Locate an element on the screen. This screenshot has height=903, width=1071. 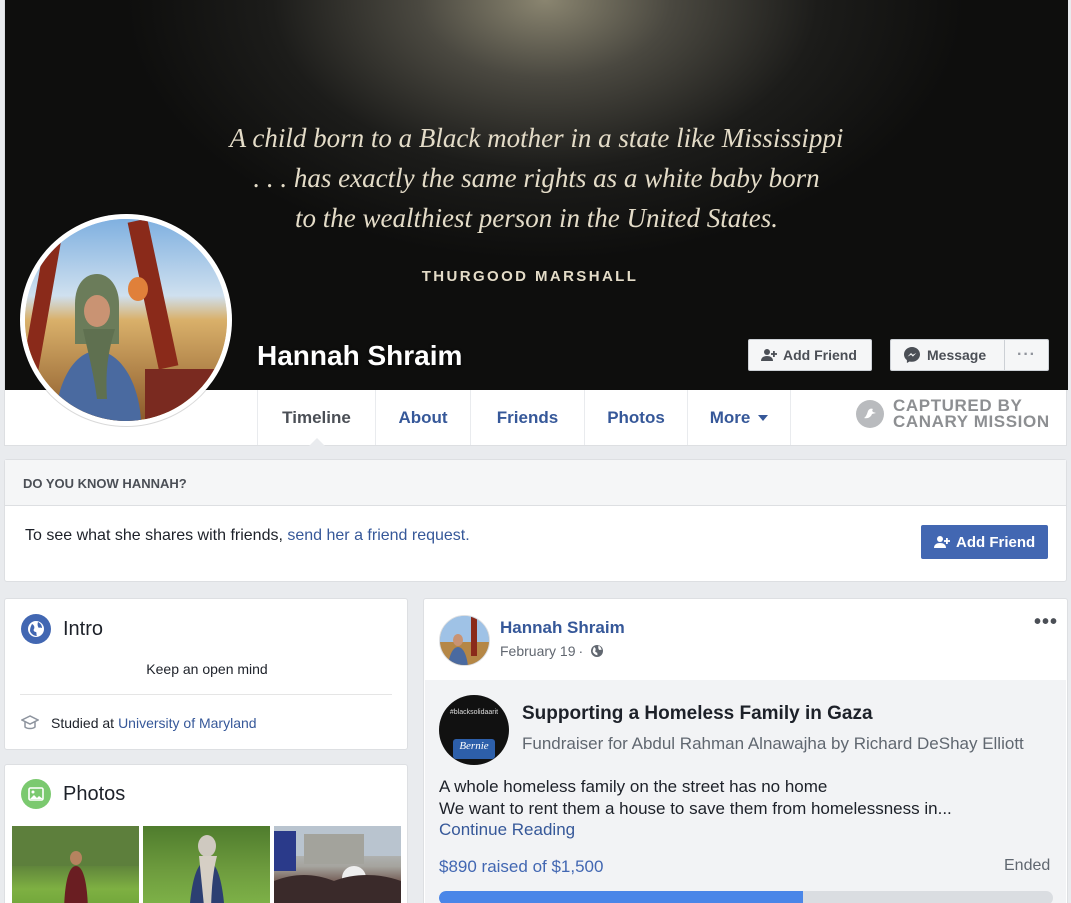
photos-card: Photos is located at coordinates (206, 833).